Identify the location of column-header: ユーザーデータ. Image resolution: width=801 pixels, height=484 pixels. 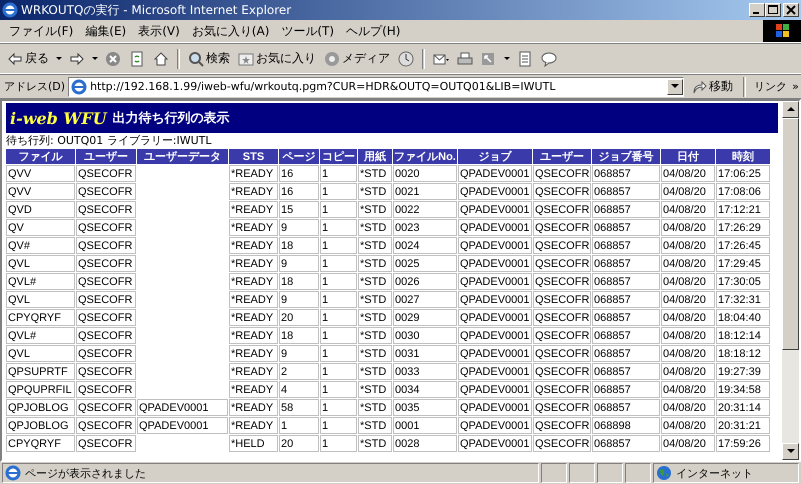
(182, 156).